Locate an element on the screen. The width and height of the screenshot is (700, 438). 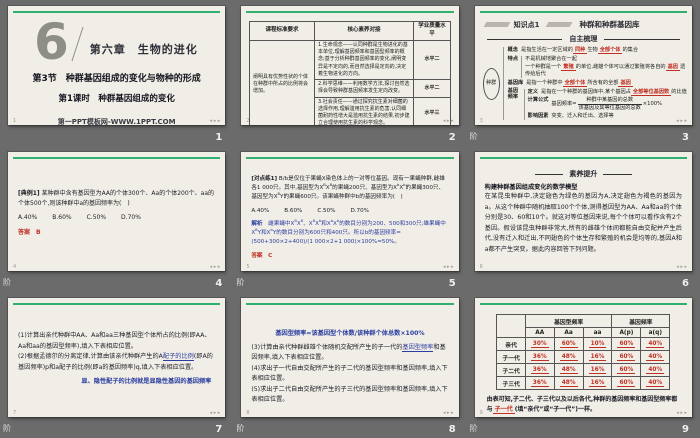
cell-value: 48% is located at coordinates (568, 357).